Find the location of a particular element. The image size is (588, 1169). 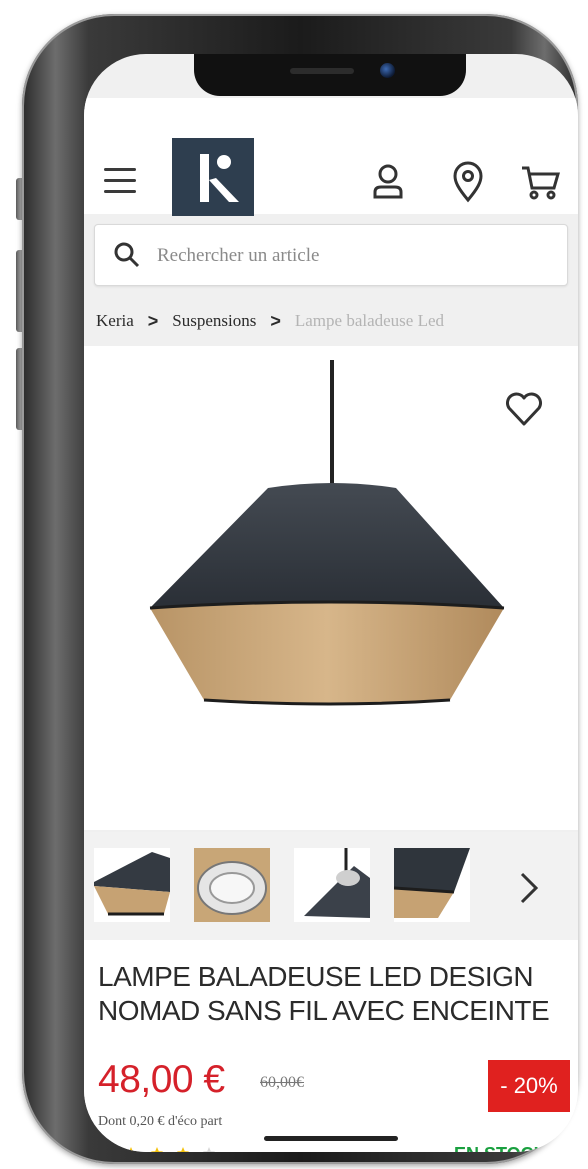

earpiece-speaker is located at coordinates (322, 71).